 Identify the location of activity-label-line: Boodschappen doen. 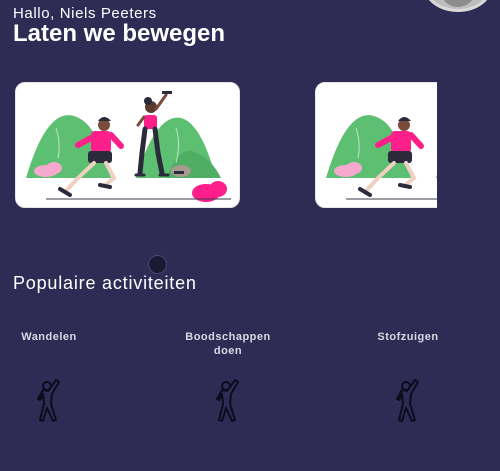
(228, 344).